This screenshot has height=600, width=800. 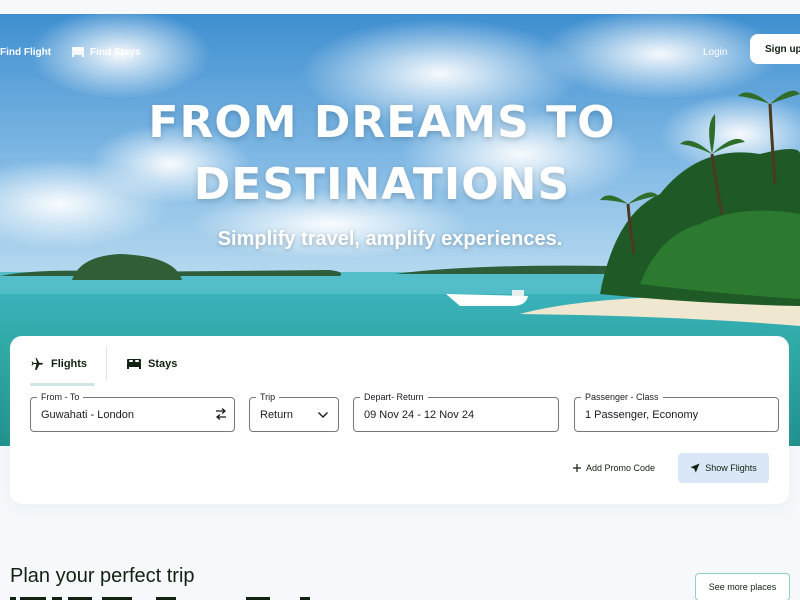 I want to click on top-navigation: Find Flight Find Stays Login Sign up, so click(x=400, y=39).